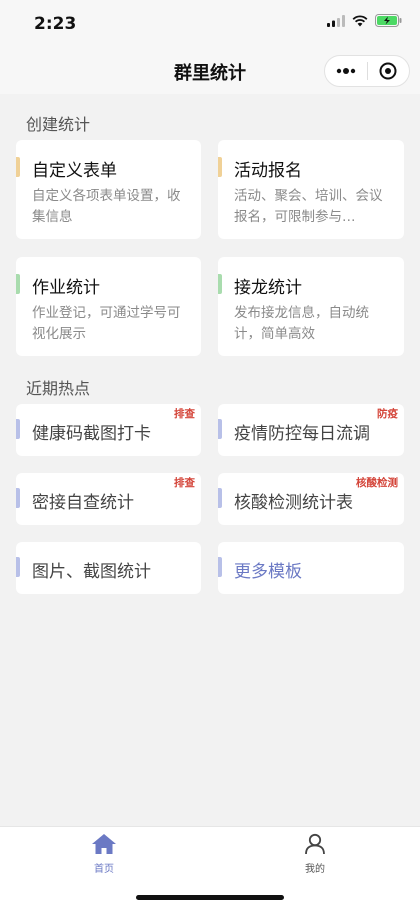 This screenshot has width=420, height=909. I want to click on tab-home: 首页, so click(104, 854).